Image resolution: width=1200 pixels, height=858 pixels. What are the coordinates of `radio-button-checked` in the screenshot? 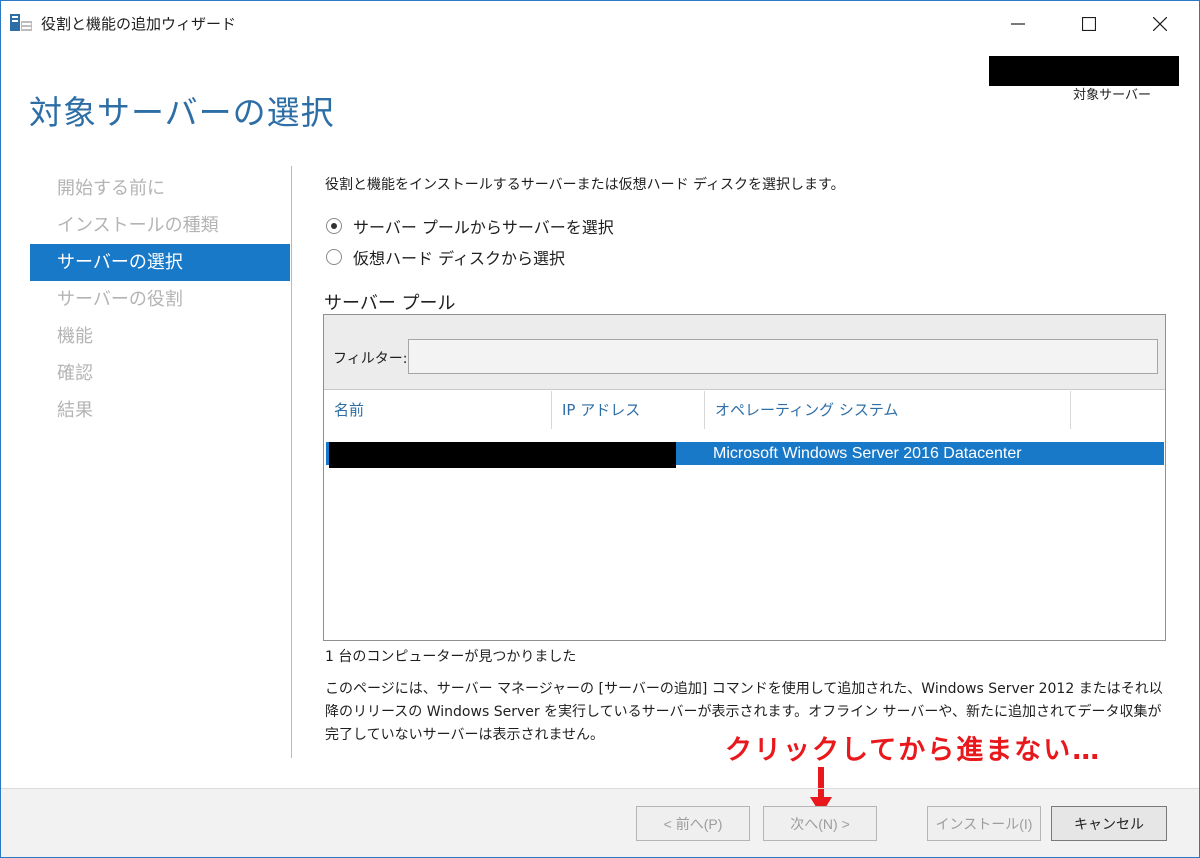 It's located at (334, 226).